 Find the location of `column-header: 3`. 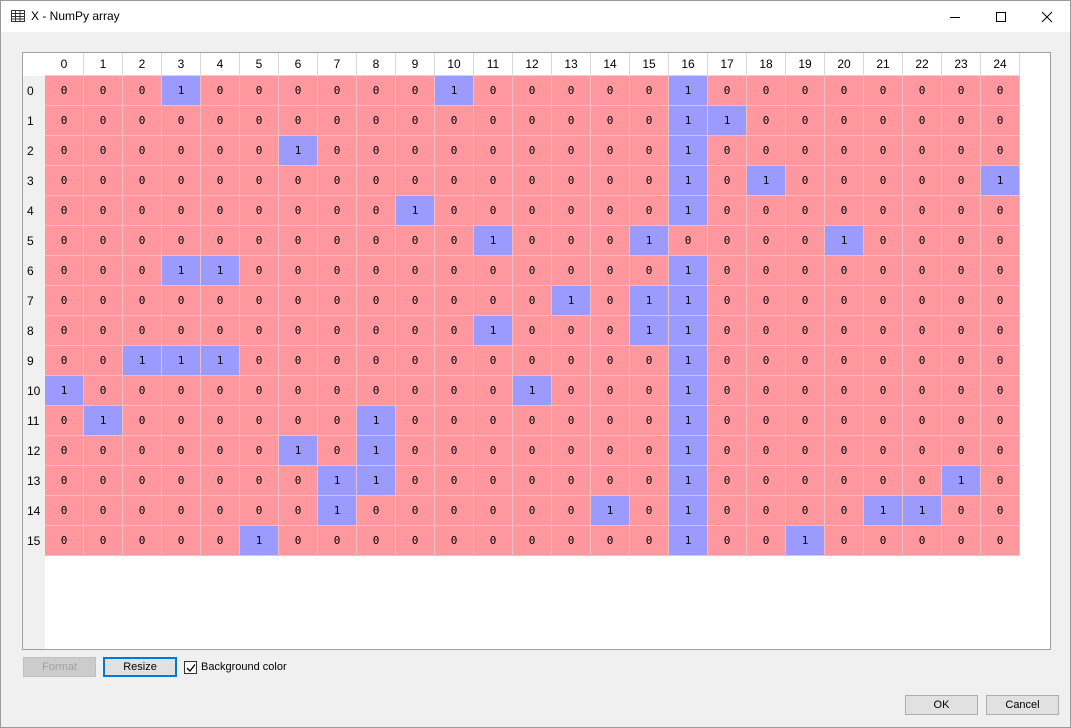

column-header: 3 is located at coordinates (181, 64).